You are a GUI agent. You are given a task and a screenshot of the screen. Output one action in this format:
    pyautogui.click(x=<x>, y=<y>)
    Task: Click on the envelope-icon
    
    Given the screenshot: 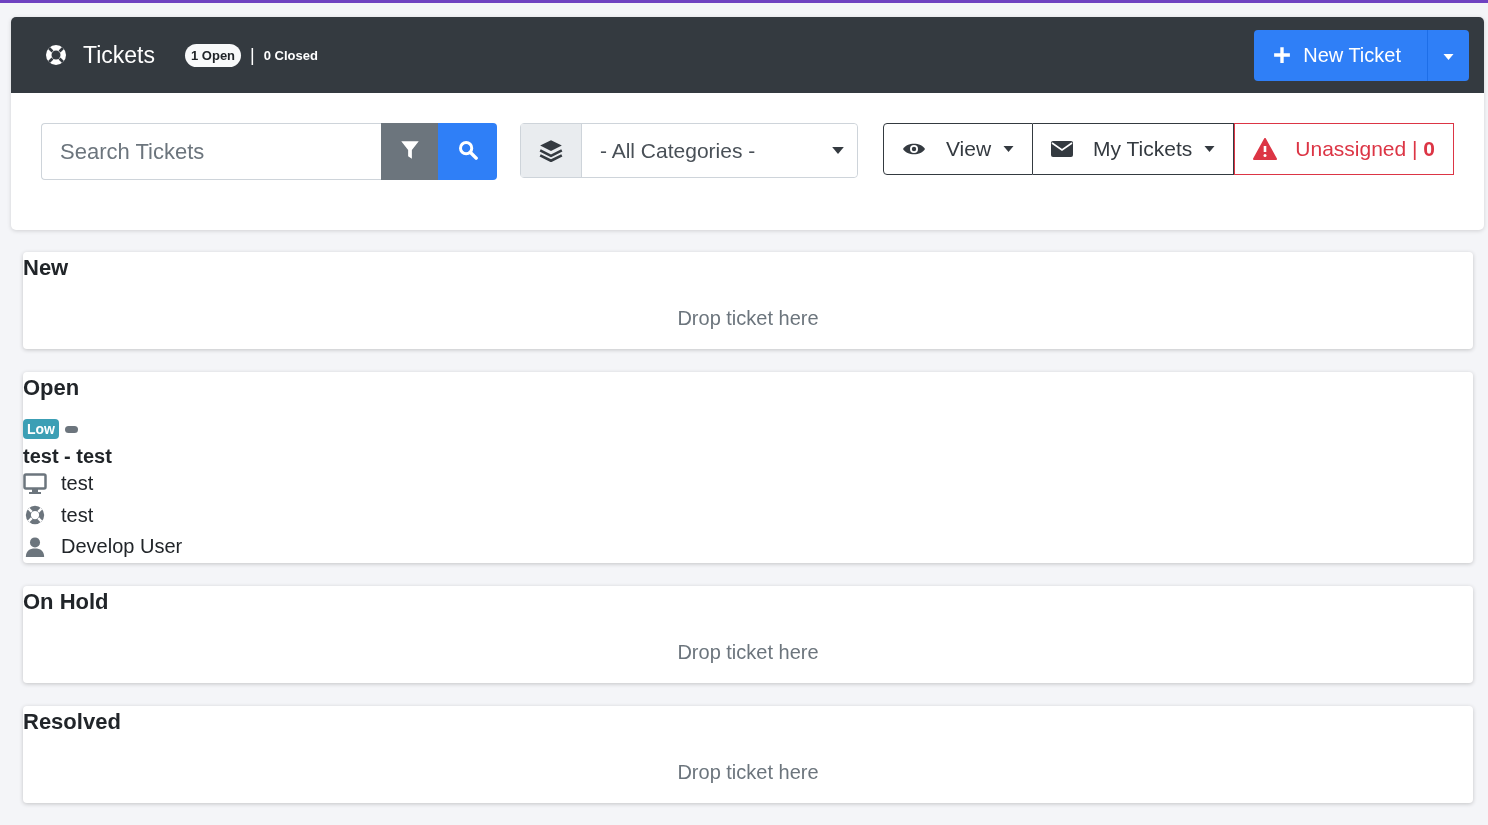 What is the action you would take?
    pyautogui.click(x=1062, y=149)
    